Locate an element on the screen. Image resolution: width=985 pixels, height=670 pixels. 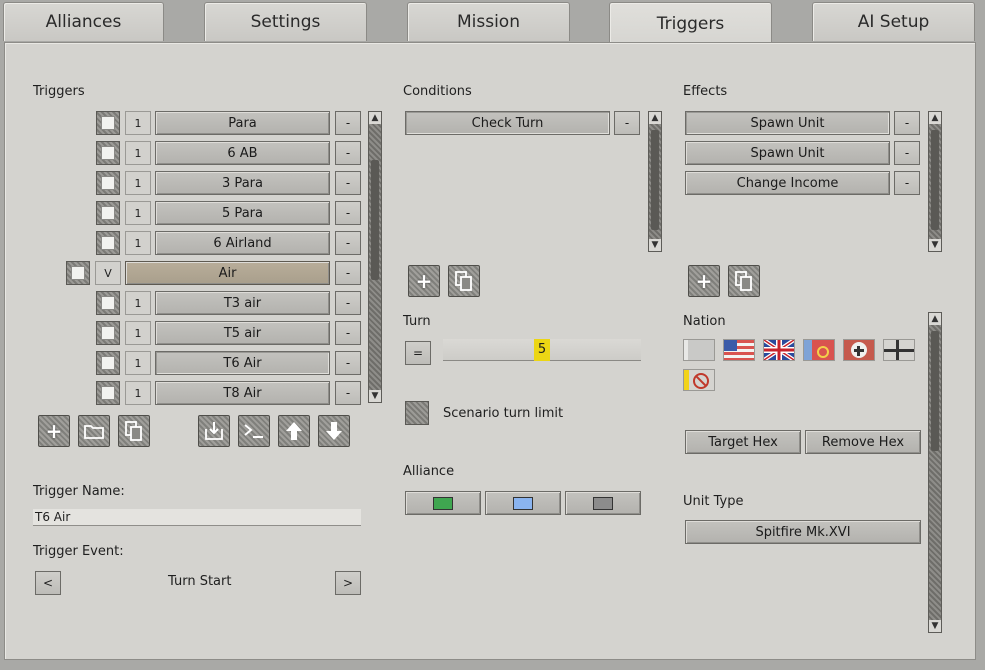
trigger-item: T8 Air is located at coordinates (242, 393).